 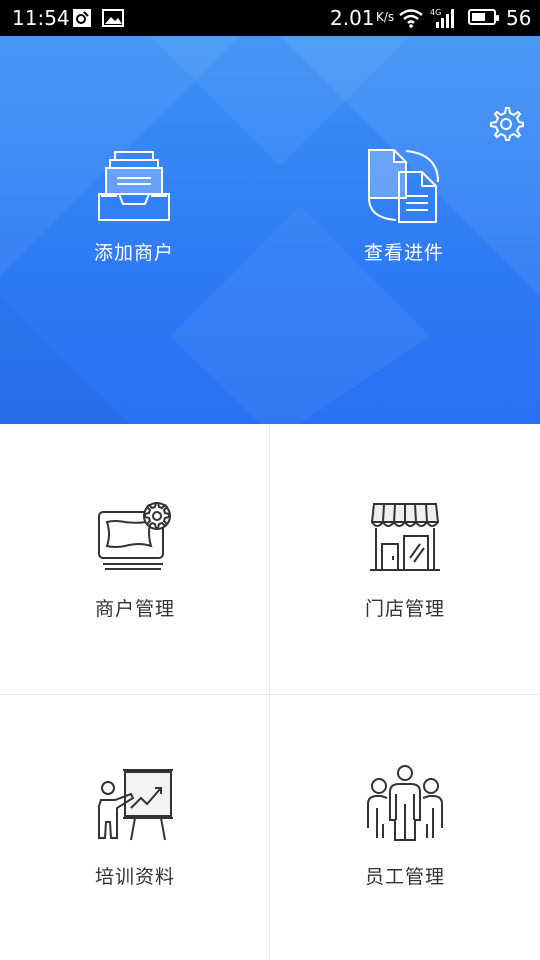 What do you see at coordinates (411, 20) in the screenshot?
I see `wifi-icon` at bounding box center [411, 20].